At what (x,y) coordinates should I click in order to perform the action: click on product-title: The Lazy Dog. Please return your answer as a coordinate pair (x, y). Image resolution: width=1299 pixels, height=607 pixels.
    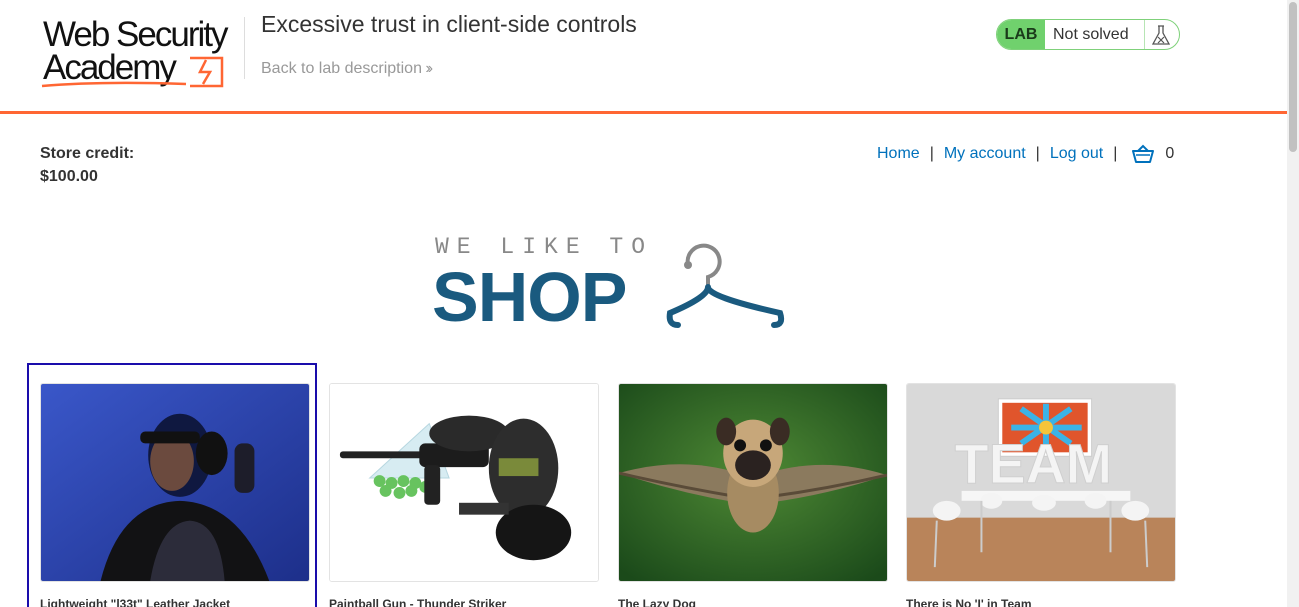
    Looking at the image, I should click on (657, 602).